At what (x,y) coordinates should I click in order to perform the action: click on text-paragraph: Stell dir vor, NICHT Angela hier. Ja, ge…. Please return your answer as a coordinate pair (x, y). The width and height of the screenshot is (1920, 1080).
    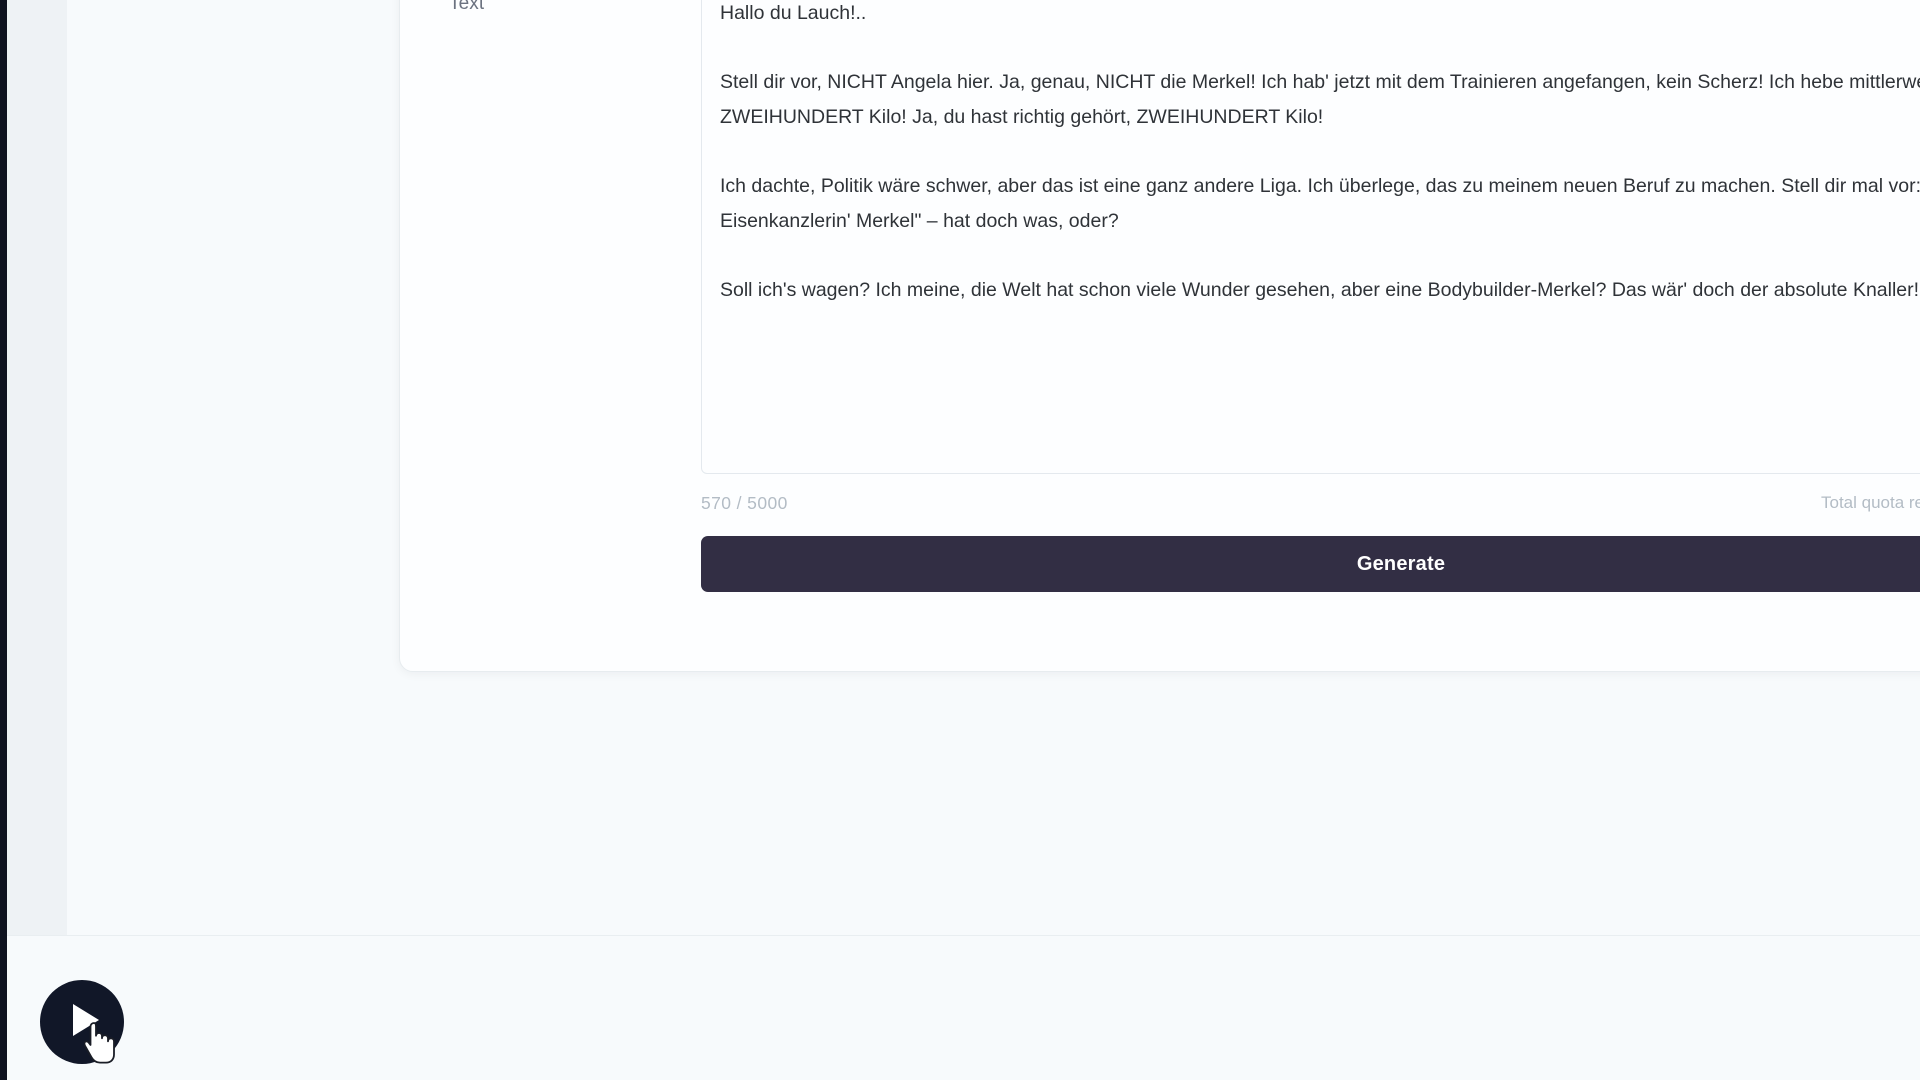
    Looking at the image, I should click on (1320, 99).